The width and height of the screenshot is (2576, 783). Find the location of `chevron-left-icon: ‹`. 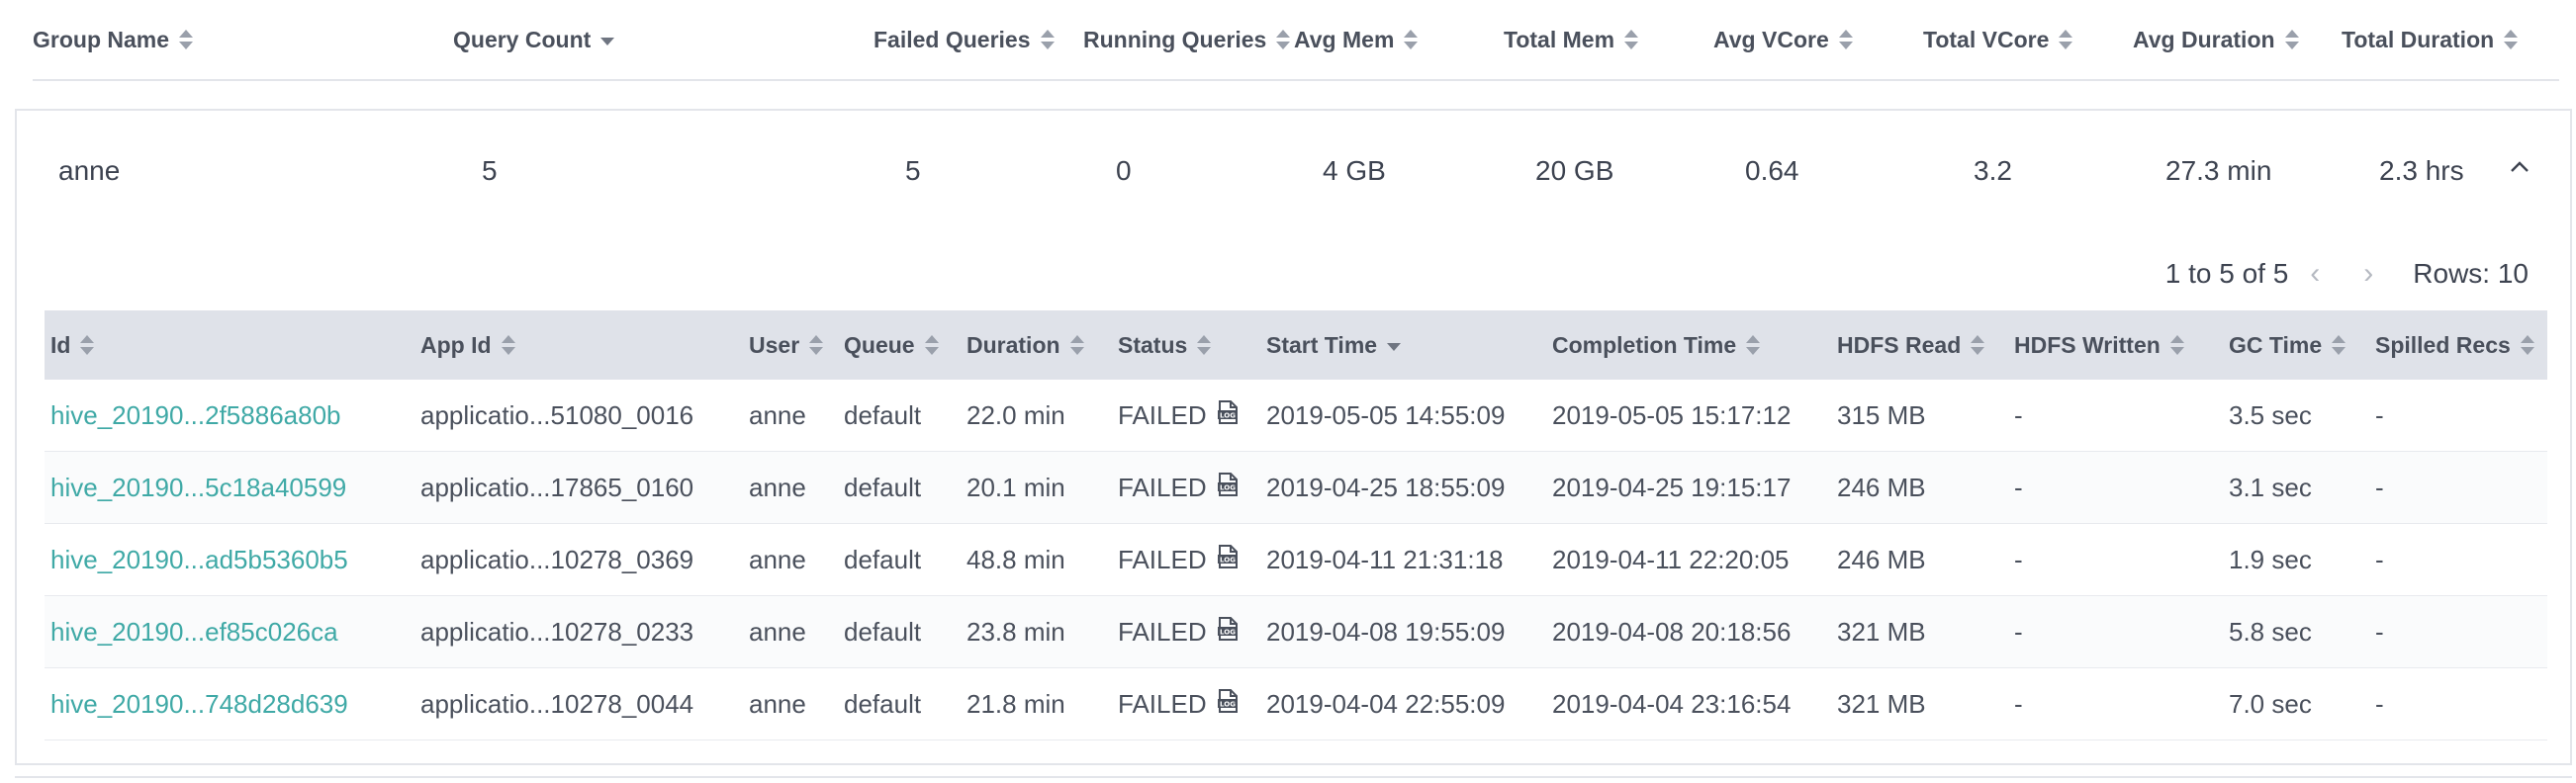

chevron-left-icon: ‹ is located at coordinates (2315, 274).